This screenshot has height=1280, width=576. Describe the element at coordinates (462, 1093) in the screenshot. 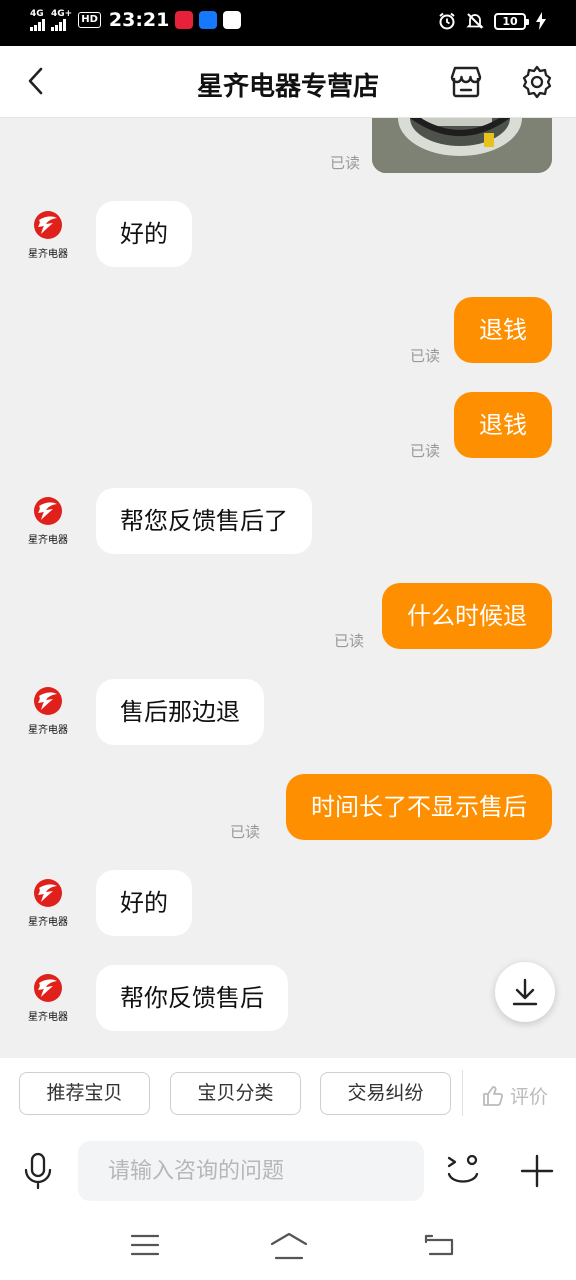

I see `divider` at that location.